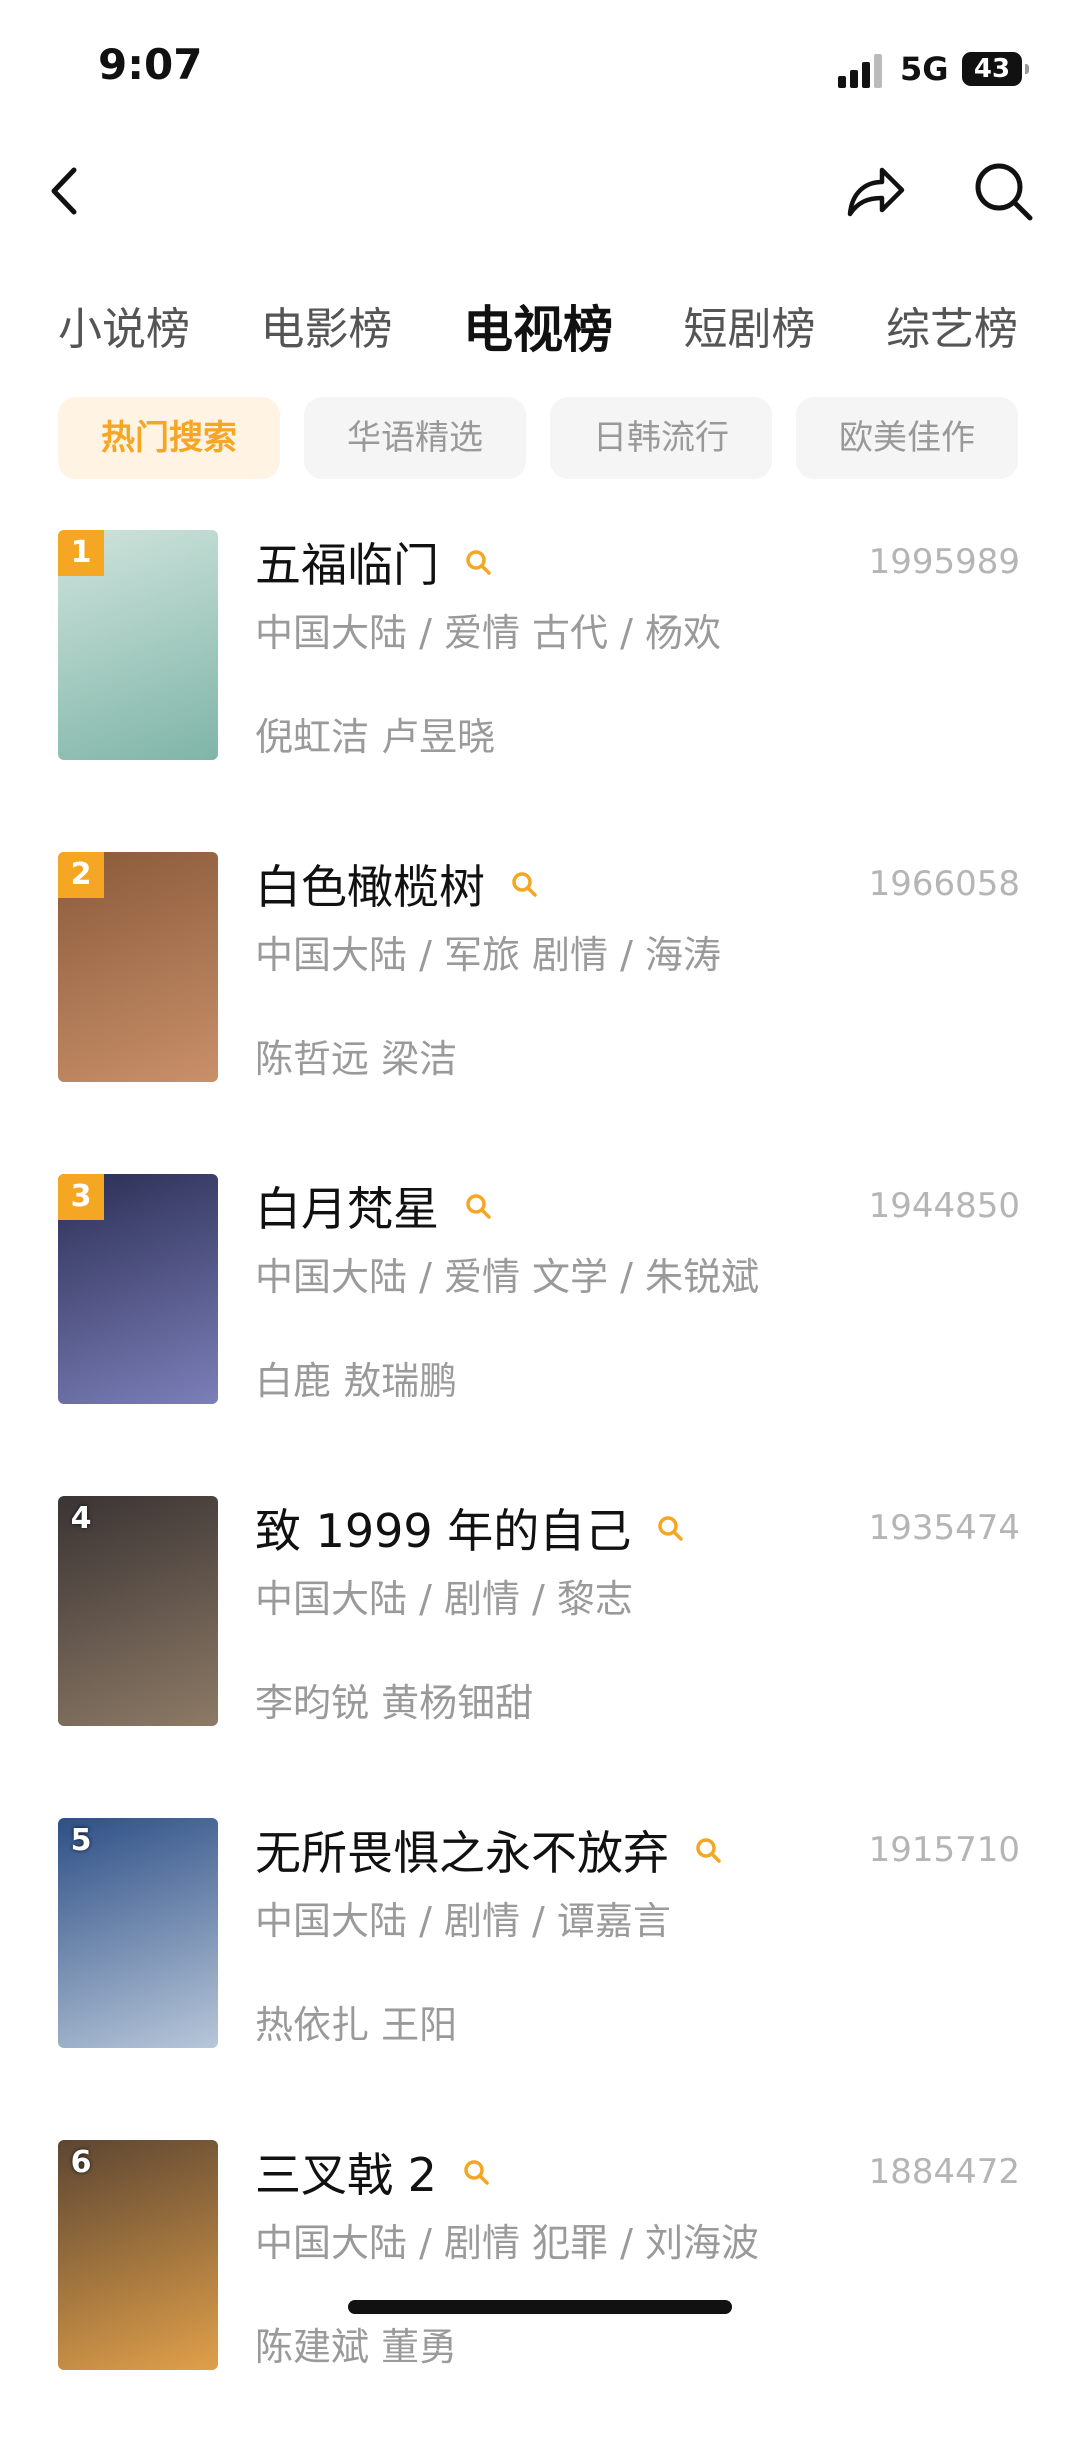  Describe the element at coordinates (750, 330) in the screenshot. I see `tab-short-drama: 短剧榜` at that location.